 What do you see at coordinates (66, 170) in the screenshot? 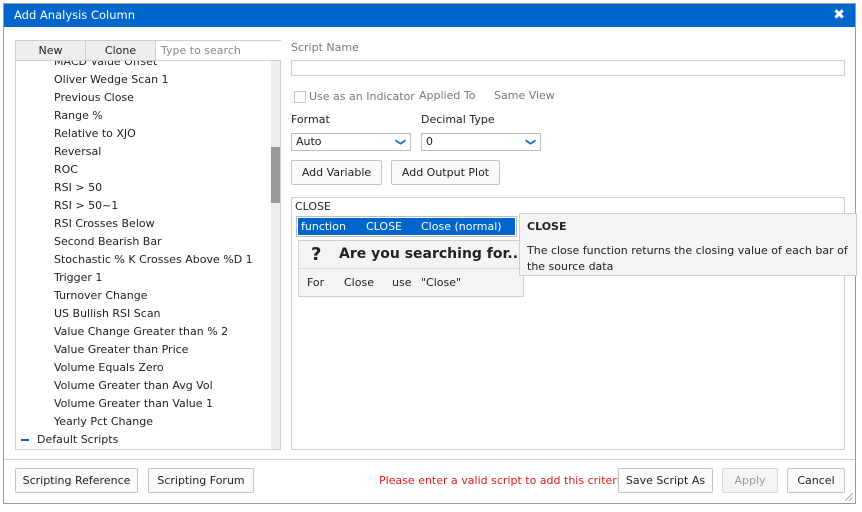
I see `list-item: ROC` at bounding box center [66, 170].